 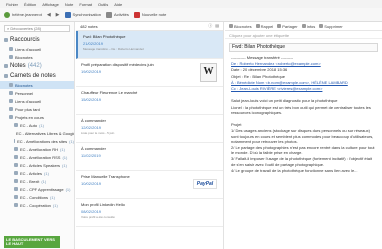 I want to click on menu-edition: Édition, so click(x=30, y=4).